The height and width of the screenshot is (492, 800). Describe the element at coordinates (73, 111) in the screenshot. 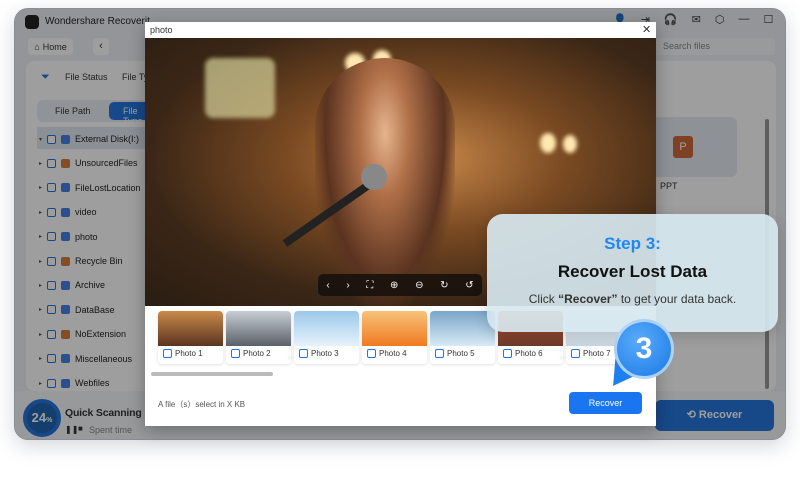

I see `tab-file-path: File Path` at that location.